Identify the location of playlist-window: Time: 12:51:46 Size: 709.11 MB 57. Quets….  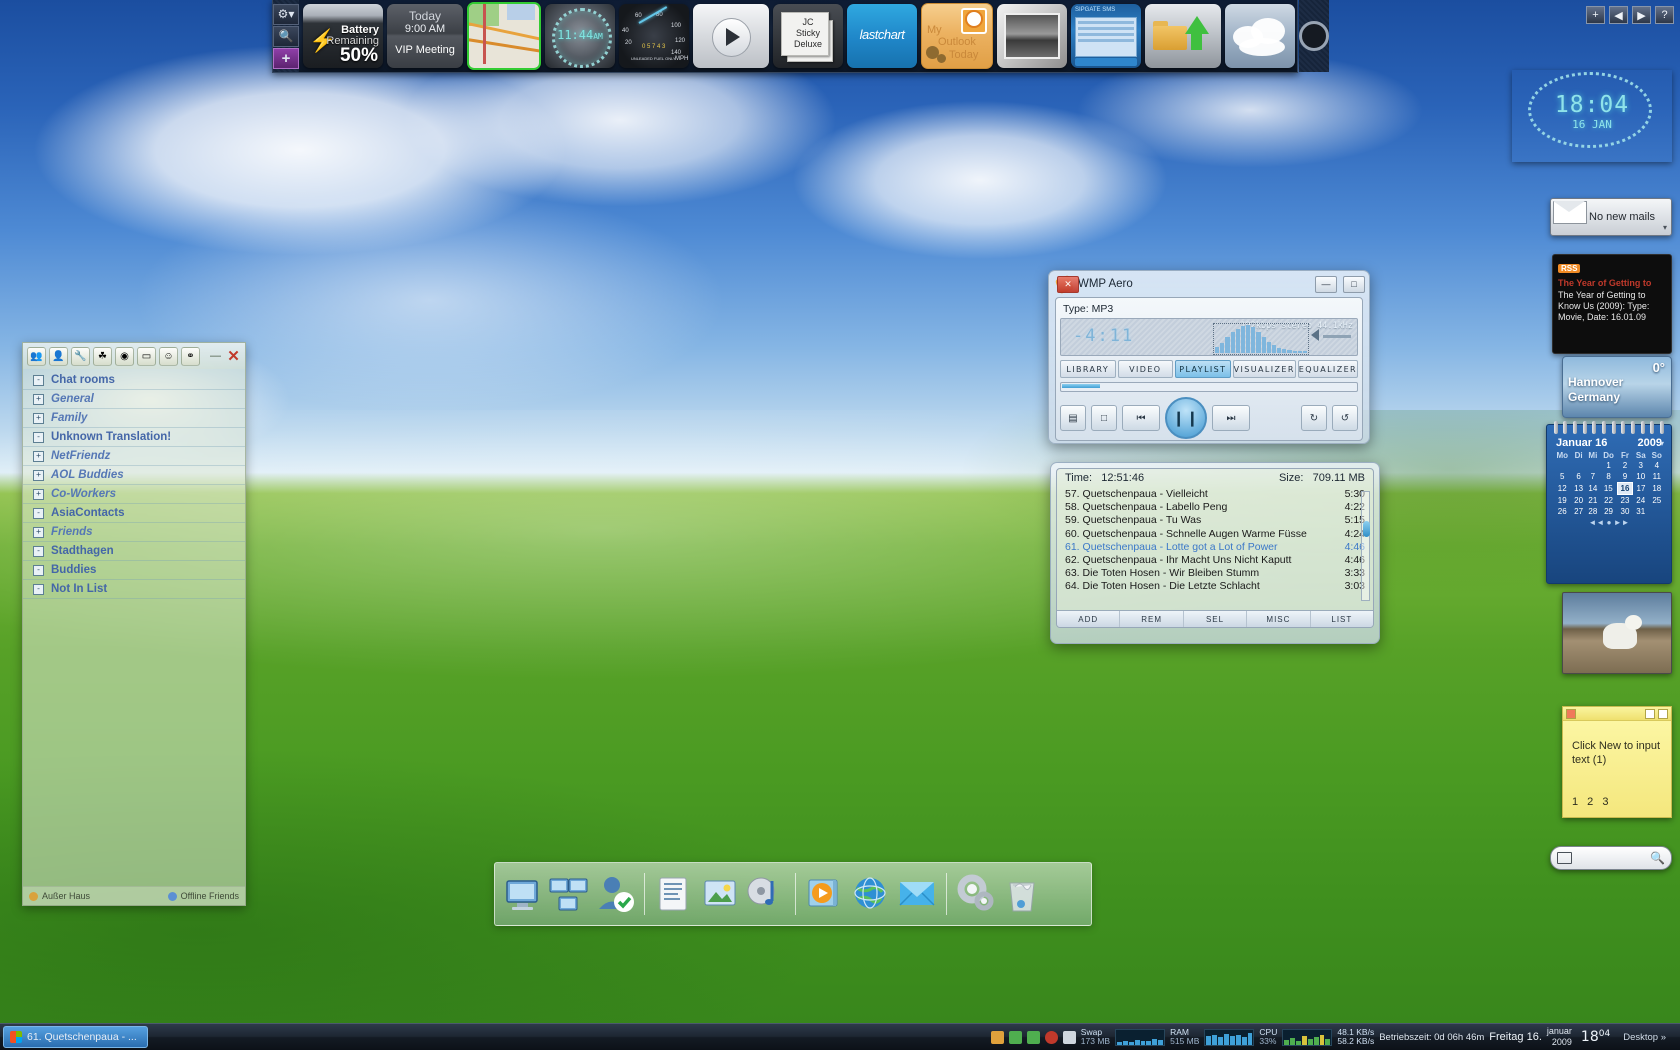
(1215, 553).